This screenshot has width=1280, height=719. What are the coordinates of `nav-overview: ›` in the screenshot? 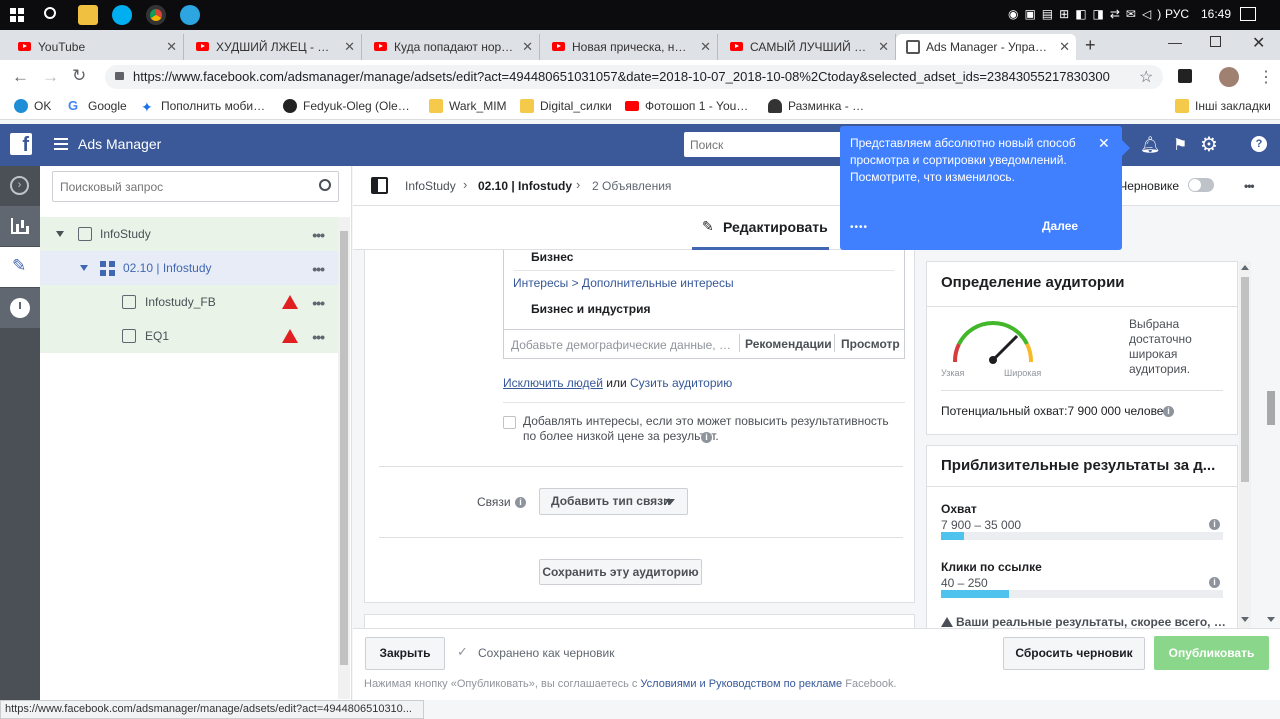 It's located at (20, 186).